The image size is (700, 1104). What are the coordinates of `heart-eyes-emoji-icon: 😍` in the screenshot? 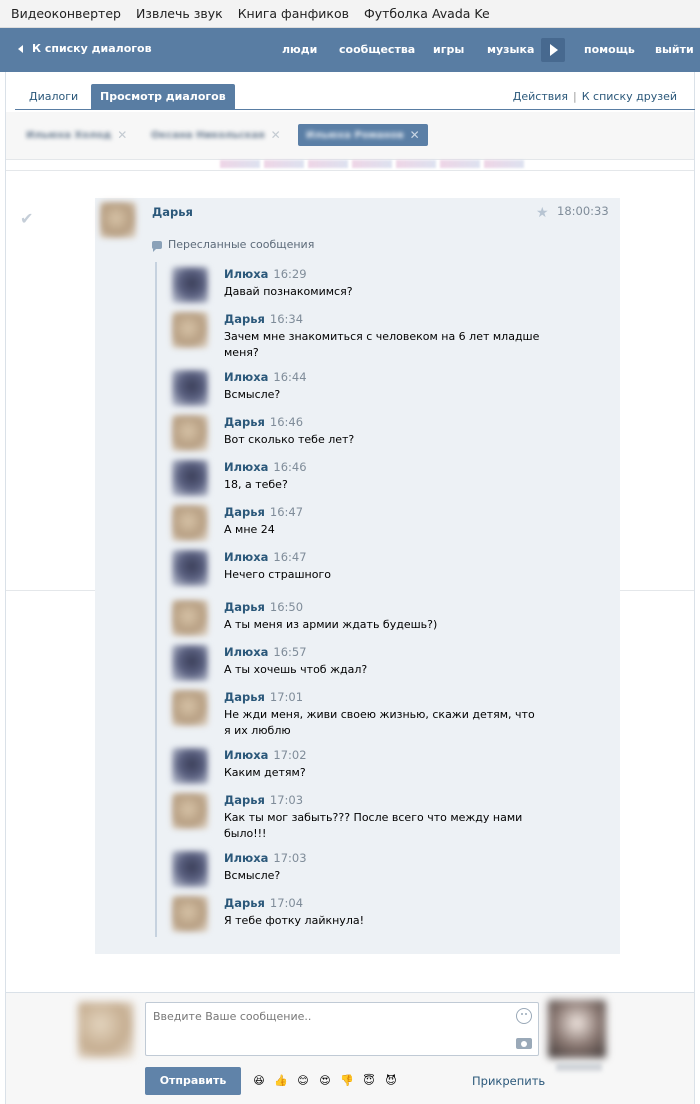 It's located at (325, 1080).